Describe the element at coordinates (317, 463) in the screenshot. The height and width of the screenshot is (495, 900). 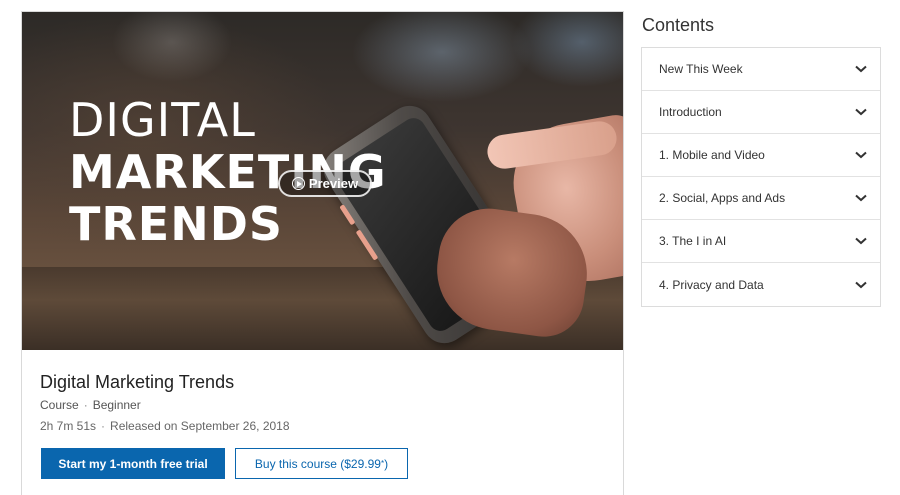
I see `buy-label-prefix: Buy this course ($29.99` at that location.